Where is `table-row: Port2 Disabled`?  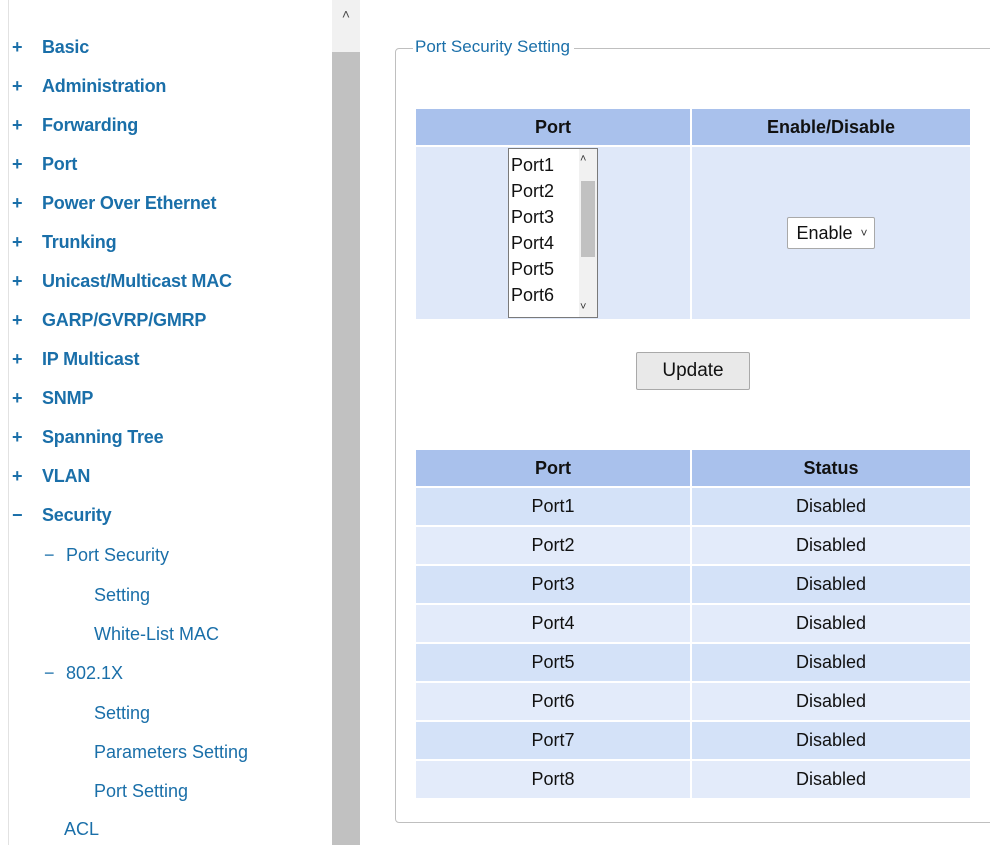 table-row: Port2 Disabled is located at coordinates (693, 545).